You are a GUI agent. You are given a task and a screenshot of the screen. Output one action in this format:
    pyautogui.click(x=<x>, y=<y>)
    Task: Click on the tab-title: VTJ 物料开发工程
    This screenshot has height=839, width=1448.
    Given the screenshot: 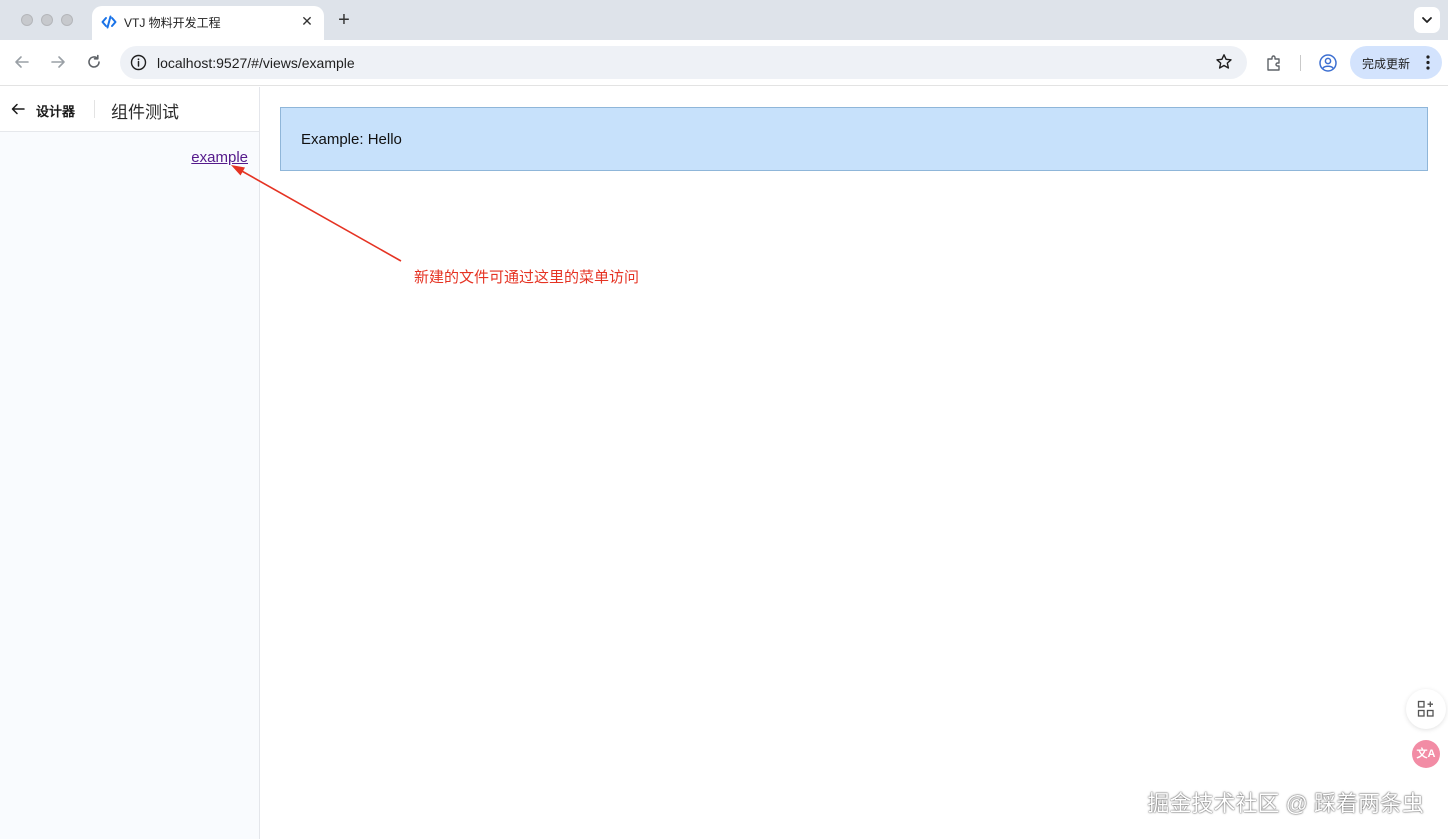 What is the action you would take?
    pyautogui.click(x=172, y=23)
    